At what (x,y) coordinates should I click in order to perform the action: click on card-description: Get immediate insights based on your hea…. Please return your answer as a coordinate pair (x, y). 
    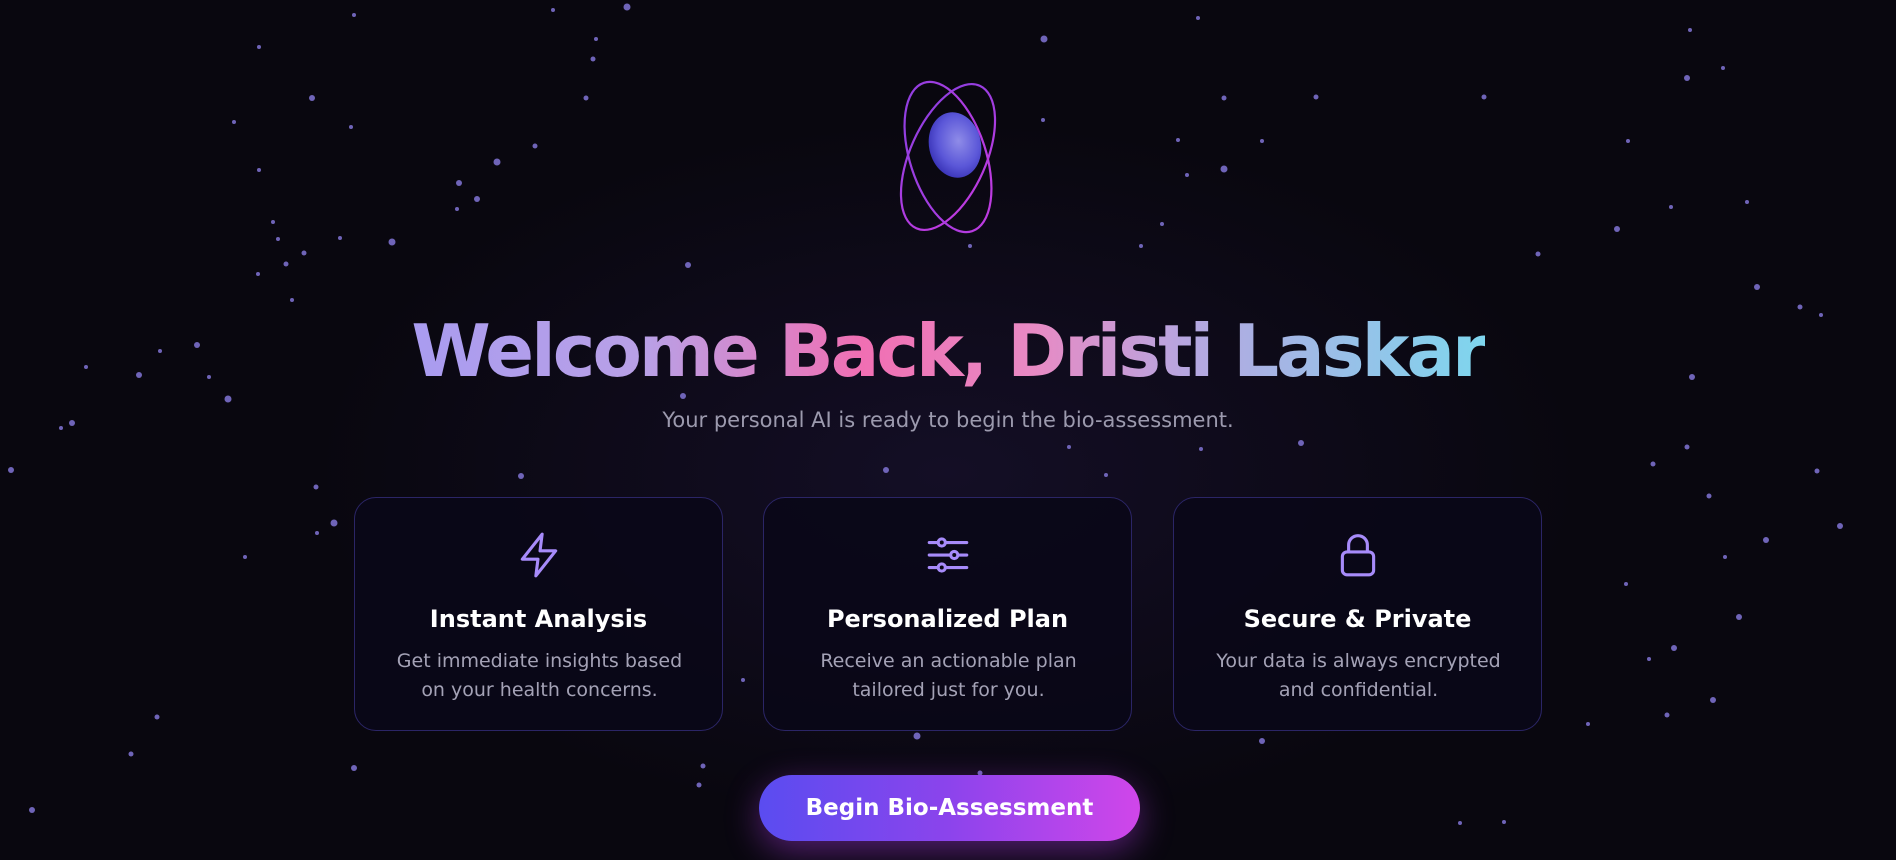
    Looking at the image, I should click on (539, 675).